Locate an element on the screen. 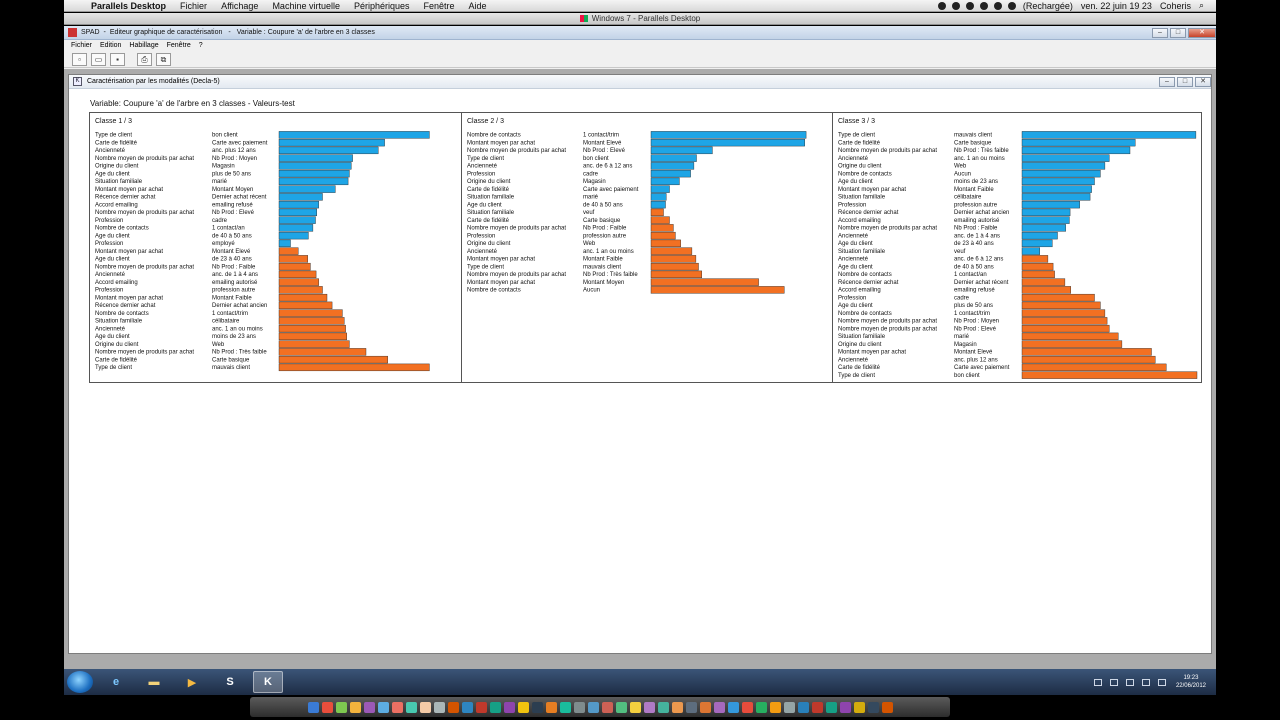  mac-menu-aide: Aide is located at coordinates (478, 6).